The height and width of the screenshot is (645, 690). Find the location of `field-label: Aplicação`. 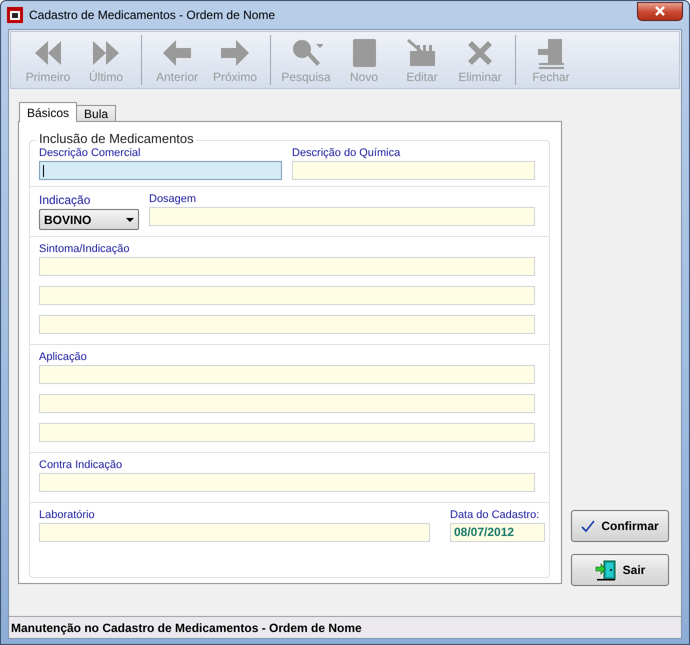

field-label: Aplicação is located at coordinates (63, 357).